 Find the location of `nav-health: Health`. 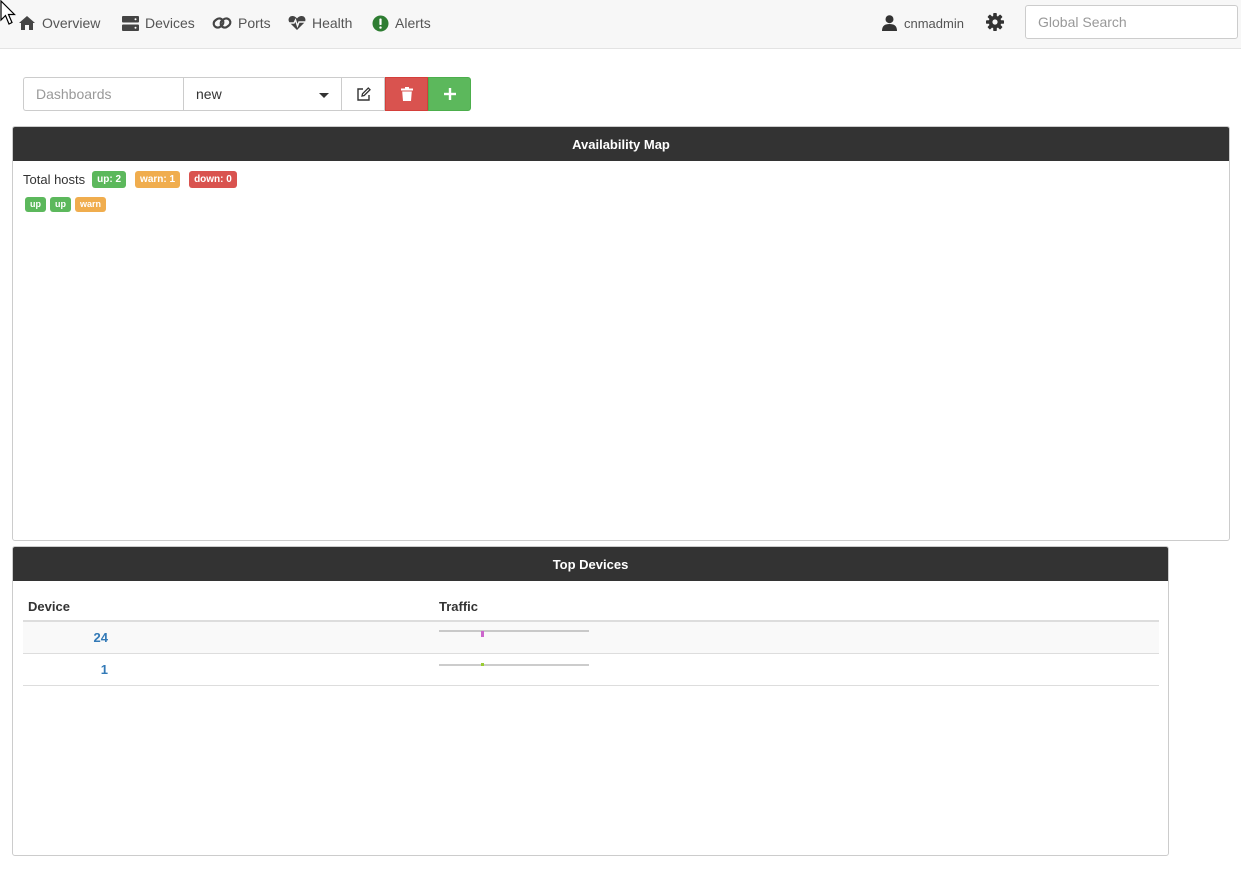

nav-health: Health is located at coordinates (320, 23).